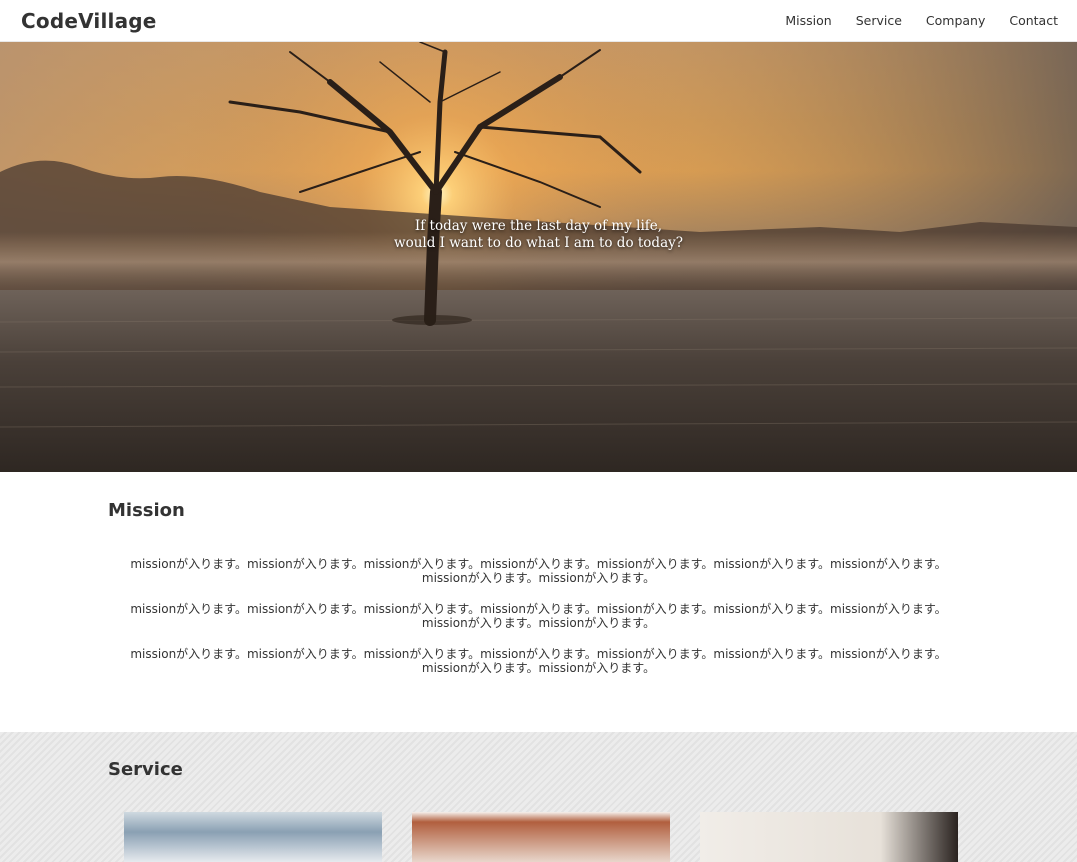  Describe the element at coordinates (89, 21) in the screenshot. I see `site-logo: CodeVillage` at that location.